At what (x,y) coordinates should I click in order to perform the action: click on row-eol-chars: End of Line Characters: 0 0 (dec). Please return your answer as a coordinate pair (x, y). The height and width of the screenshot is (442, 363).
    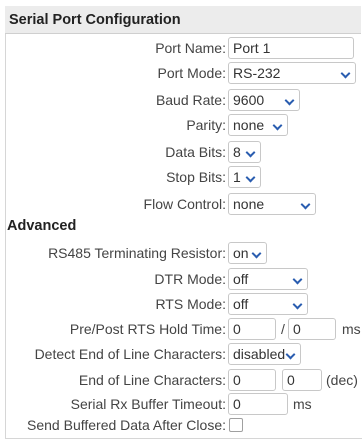
    Looking at the image, I should click on (181, 380).